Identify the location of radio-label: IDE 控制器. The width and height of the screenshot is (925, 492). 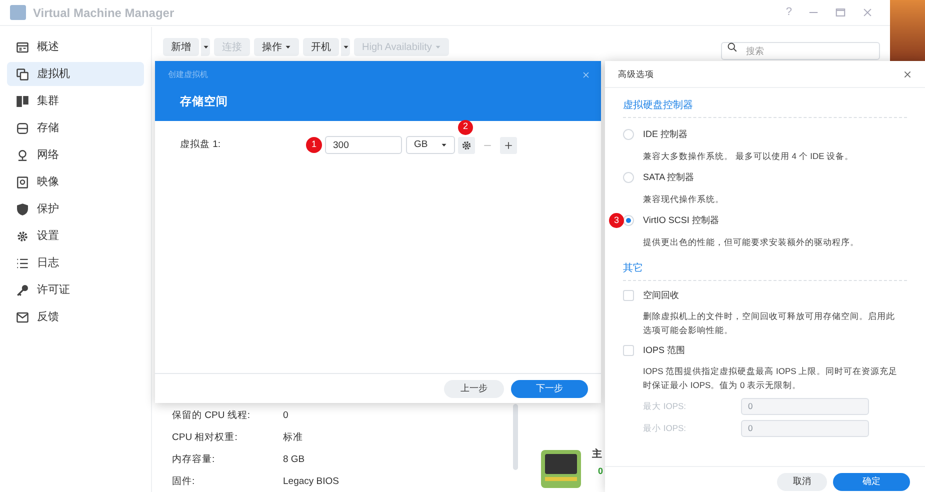
(665, 134).